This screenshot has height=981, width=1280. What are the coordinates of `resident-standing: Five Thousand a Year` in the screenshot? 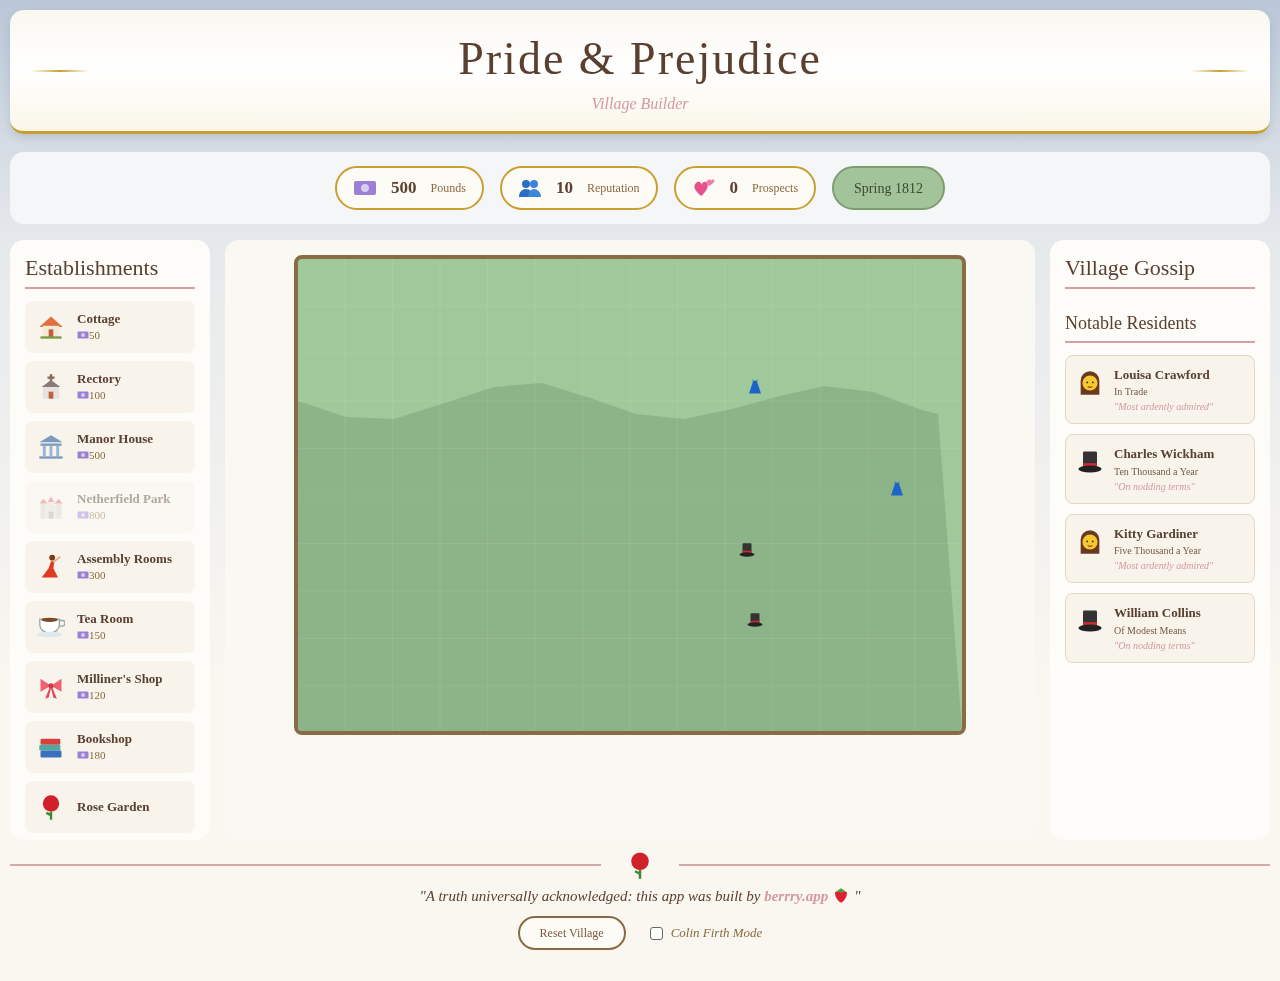 It's located at (1158, 551).